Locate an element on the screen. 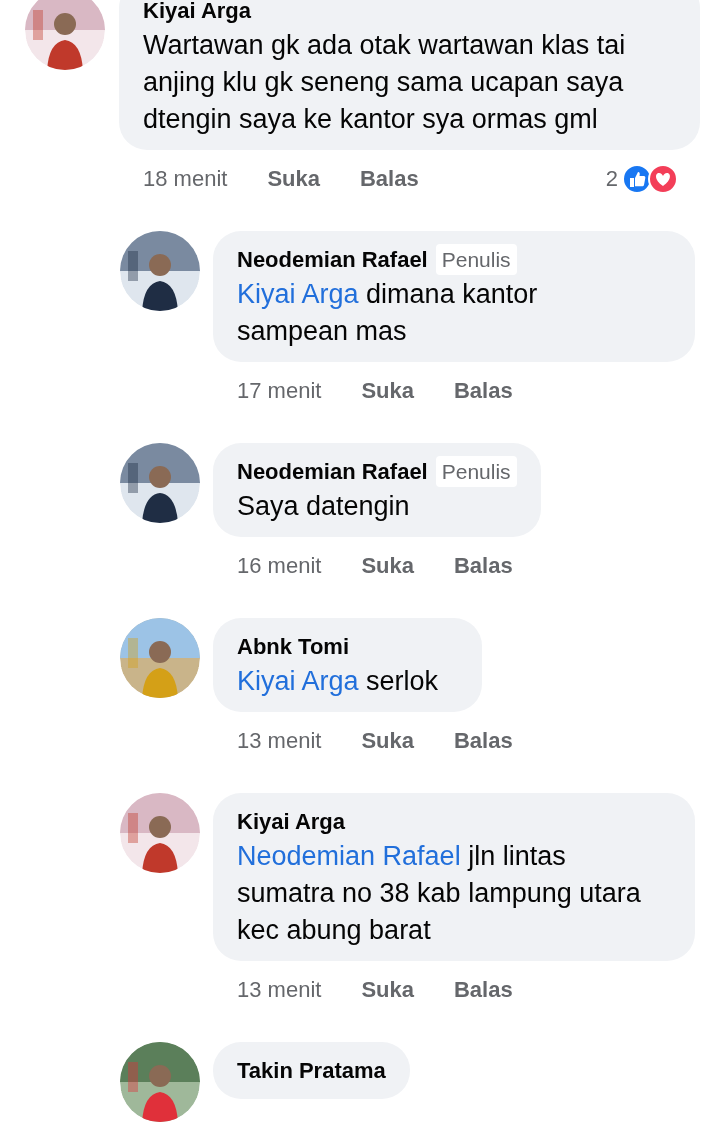 The width and height of the screenshot is (720, 1128). comment-text: Wartawan gk ada otak wartawan klas tai anjing klu gk seneng sama ucapan saya dtengin saya ke kantor sya ormas gml is located at coordinates (385, 82).